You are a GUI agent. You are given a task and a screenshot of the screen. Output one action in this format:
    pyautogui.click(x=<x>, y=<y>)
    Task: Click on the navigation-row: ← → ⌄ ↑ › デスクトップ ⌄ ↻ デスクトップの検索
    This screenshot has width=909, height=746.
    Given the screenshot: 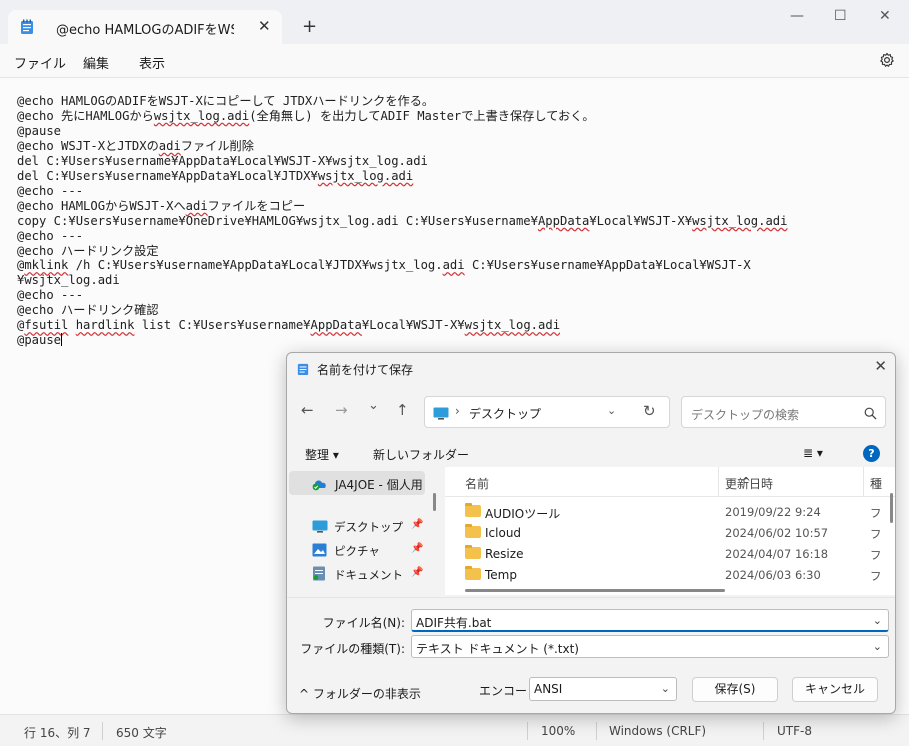 What is the action you would take?
    pyautogui.click(x=591, y=411)
    